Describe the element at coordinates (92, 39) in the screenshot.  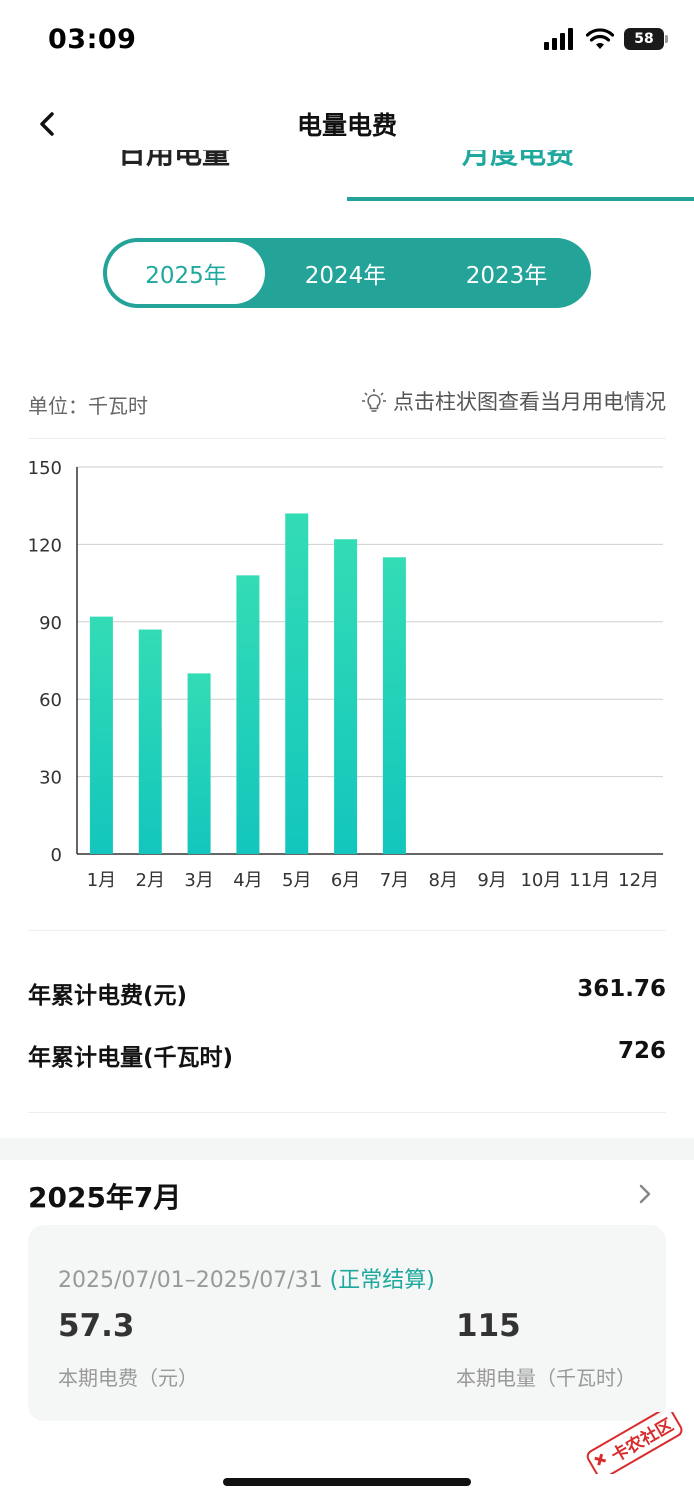
I see `status-time: 03:09` at that location.